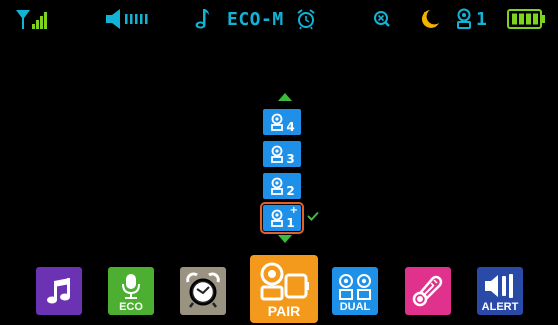 This screenshot has height=325, width=558. I want to click on thermometer-icon, so click(427, 291).